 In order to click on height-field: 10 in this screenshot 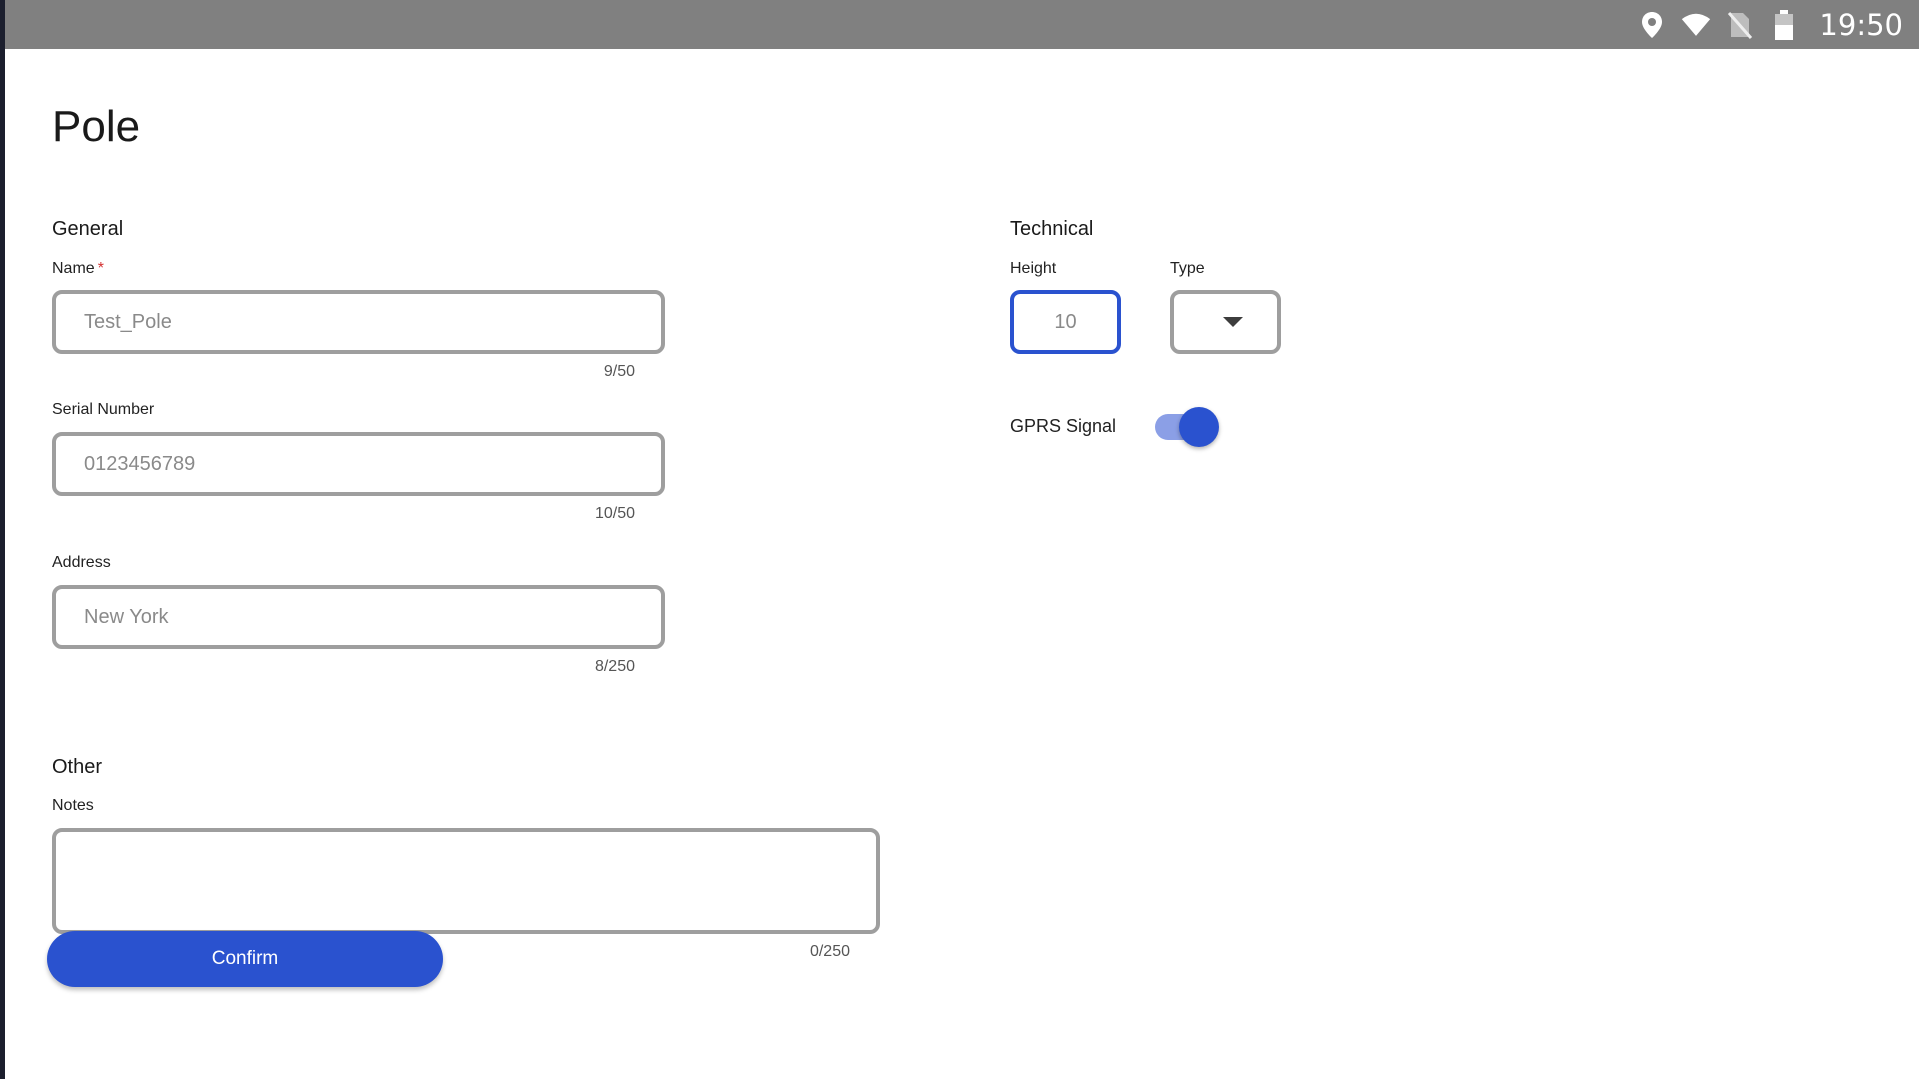, I will do `click(1065, 322)`.